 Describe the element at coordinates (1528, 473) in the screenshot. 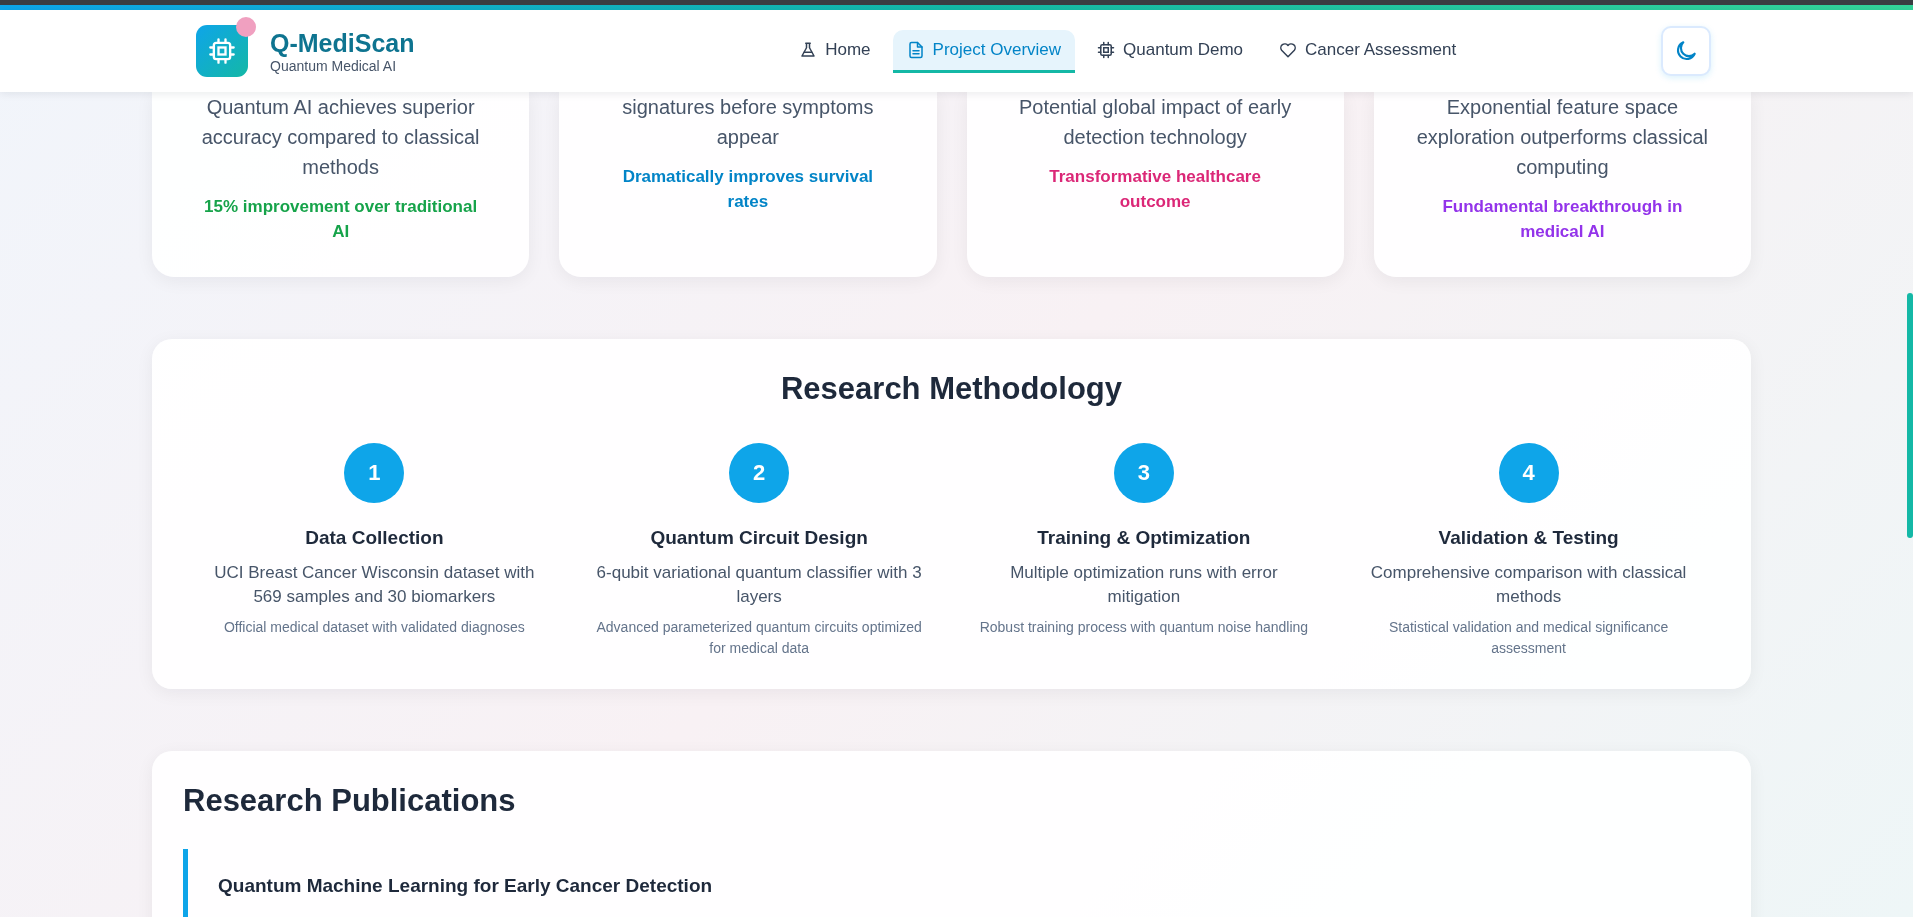

I see `step-number: 4` at that location.